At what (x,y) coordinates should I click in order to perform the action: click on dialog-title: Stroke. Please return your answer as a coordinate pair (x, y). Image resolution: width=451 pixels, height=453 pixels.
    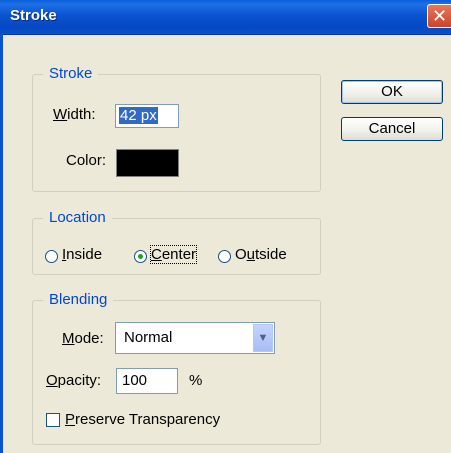
    Looking at the image, I should click on (33, 15).